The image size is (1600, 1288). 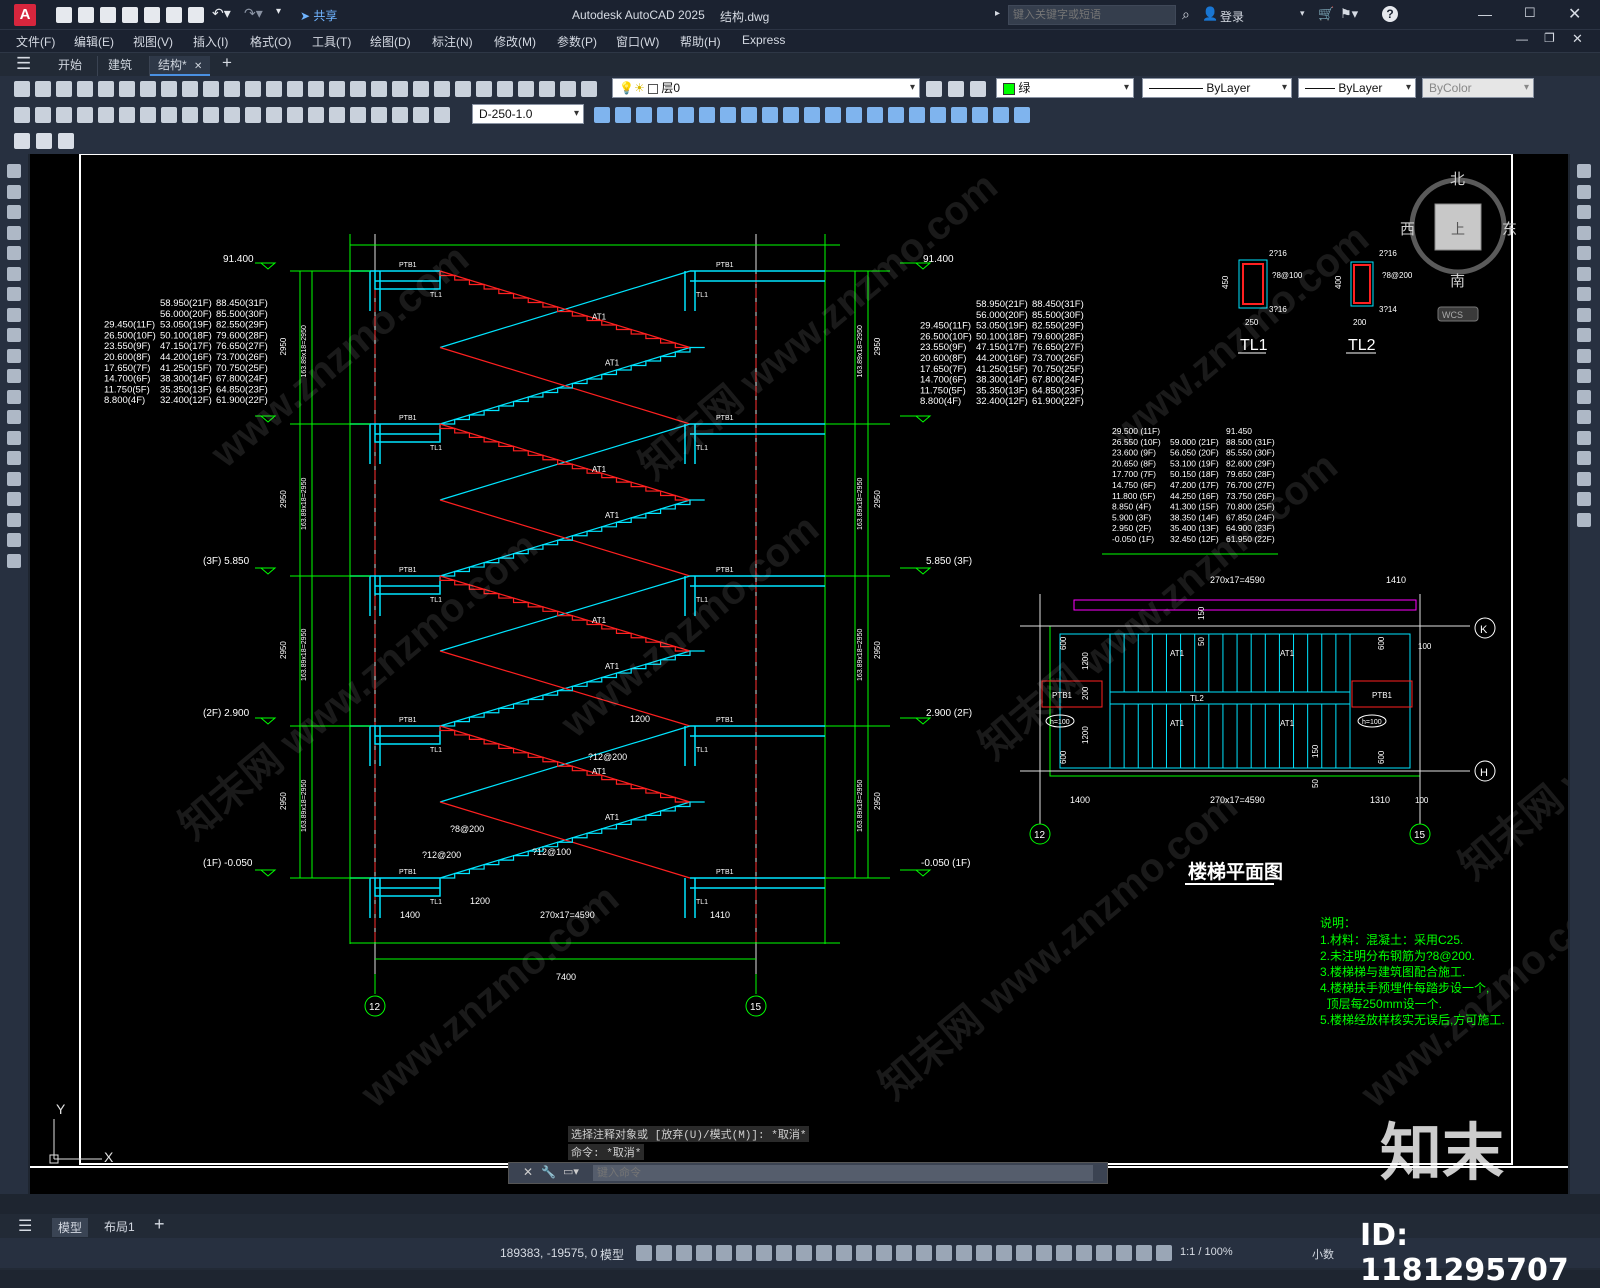 What do you see at coordinates (169, 115) in the screenshot?
I see `dimension-tool-8-icon` at bounding box center [169, 115].